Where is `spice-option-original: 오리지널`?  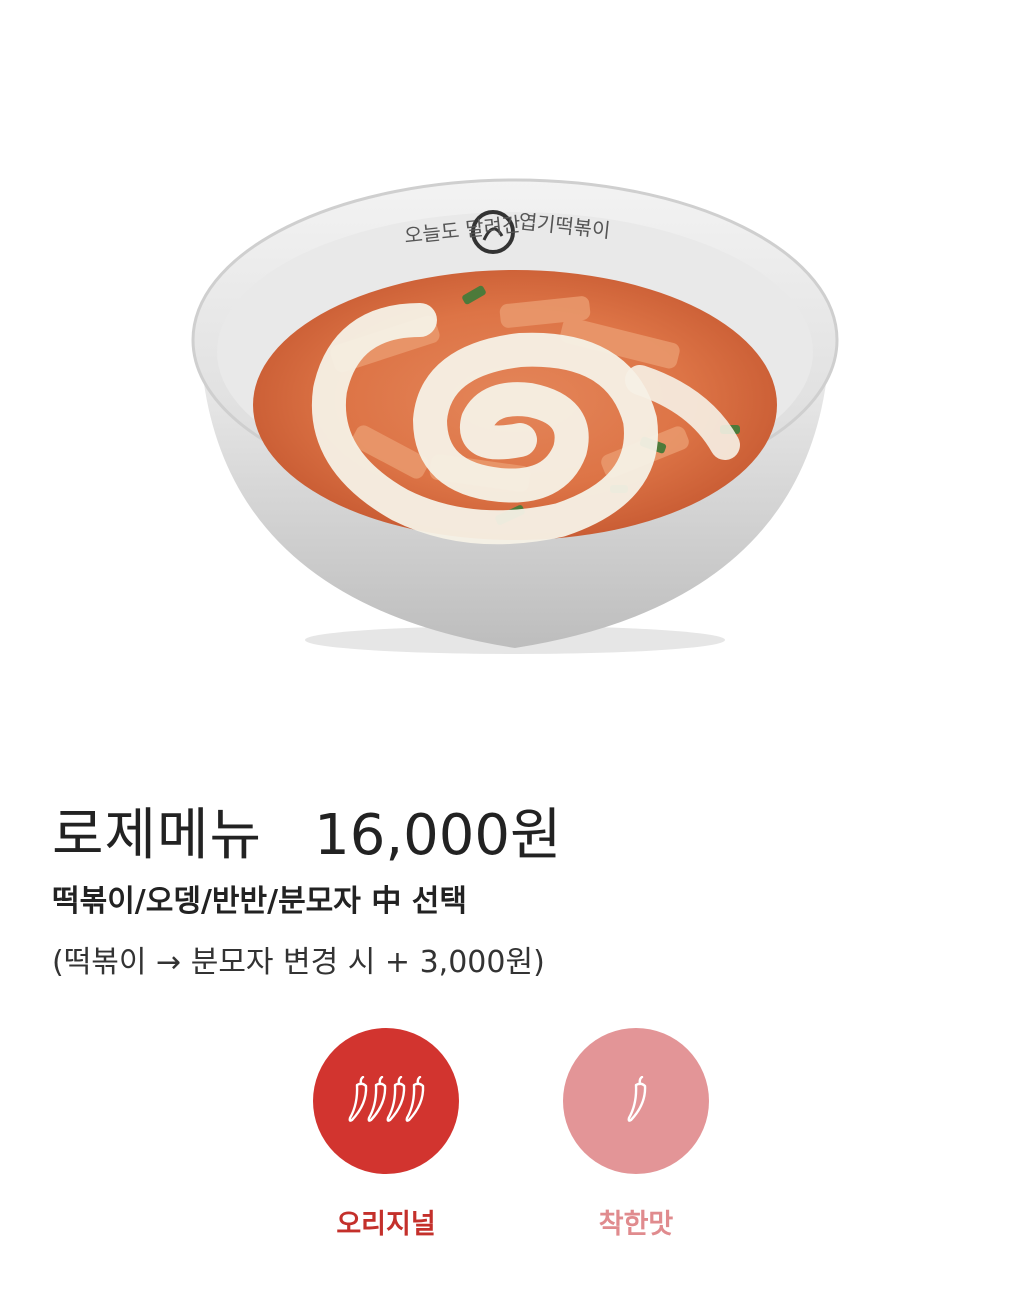 spice-option-original: 오리지널 is located at coordinates (386, 1134).